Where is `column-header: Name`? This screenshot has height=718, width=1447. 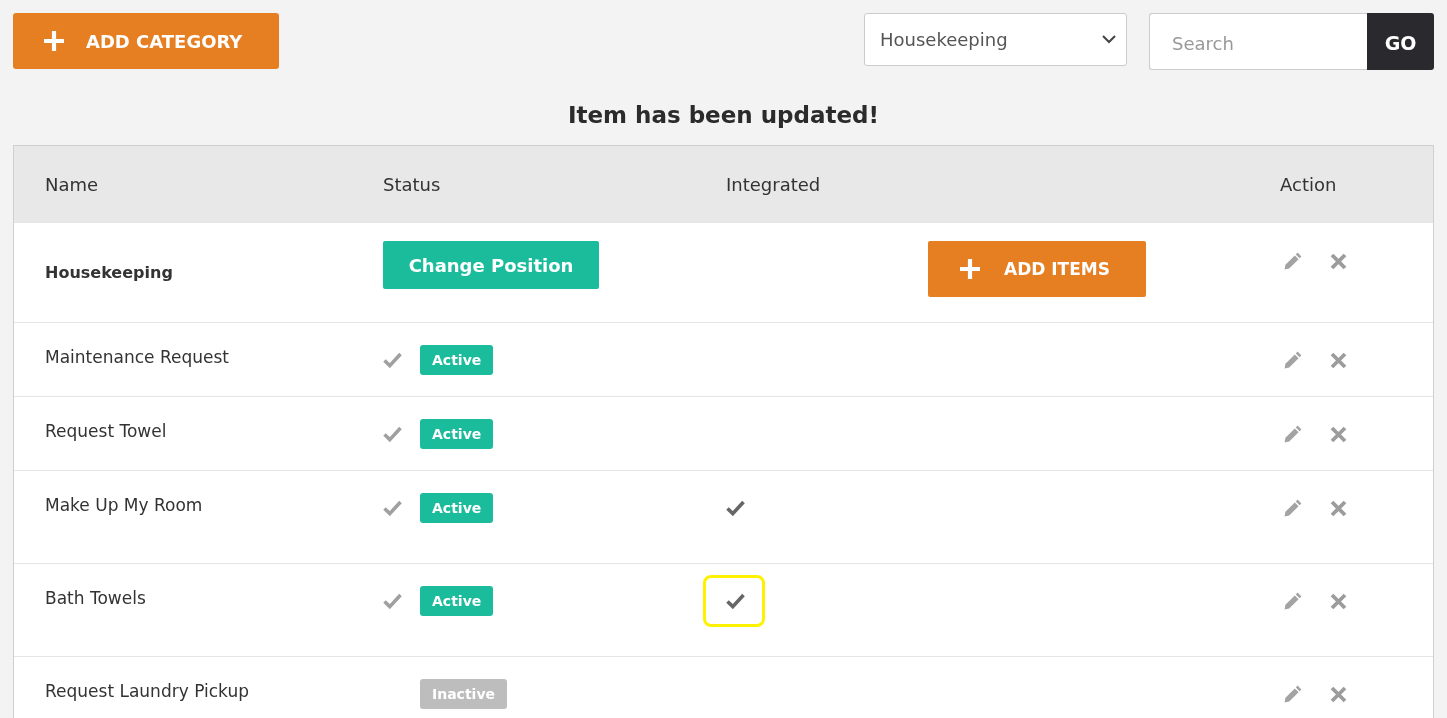
column-header: Name is located at coordinates (72, 184).